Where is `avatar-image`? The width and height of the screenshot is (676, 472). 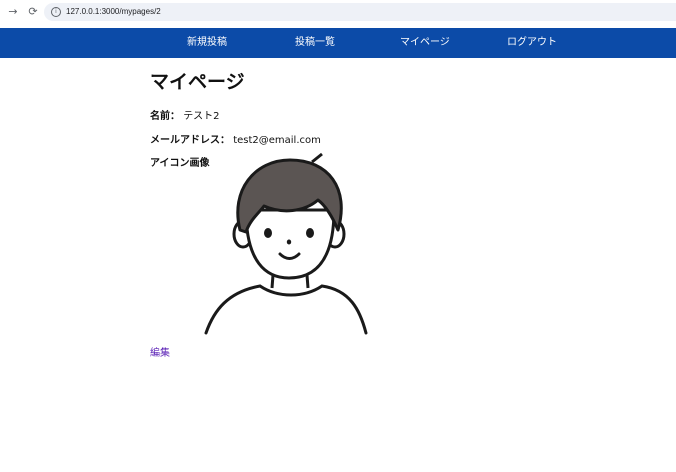 avatar-image is located at coordinates (286, 243).